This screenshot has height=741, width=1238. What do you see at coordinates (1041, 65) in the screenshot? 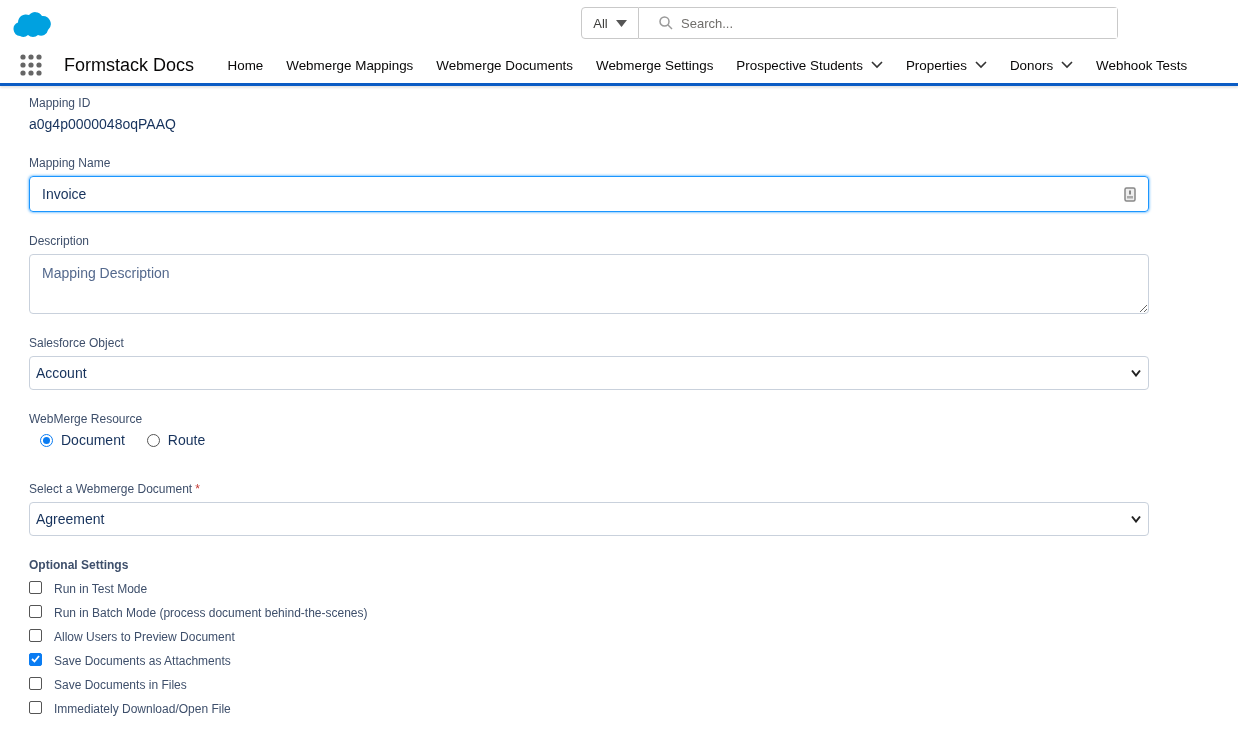
I see `nav-tab: Donors` at bounding box center [1041, 65].